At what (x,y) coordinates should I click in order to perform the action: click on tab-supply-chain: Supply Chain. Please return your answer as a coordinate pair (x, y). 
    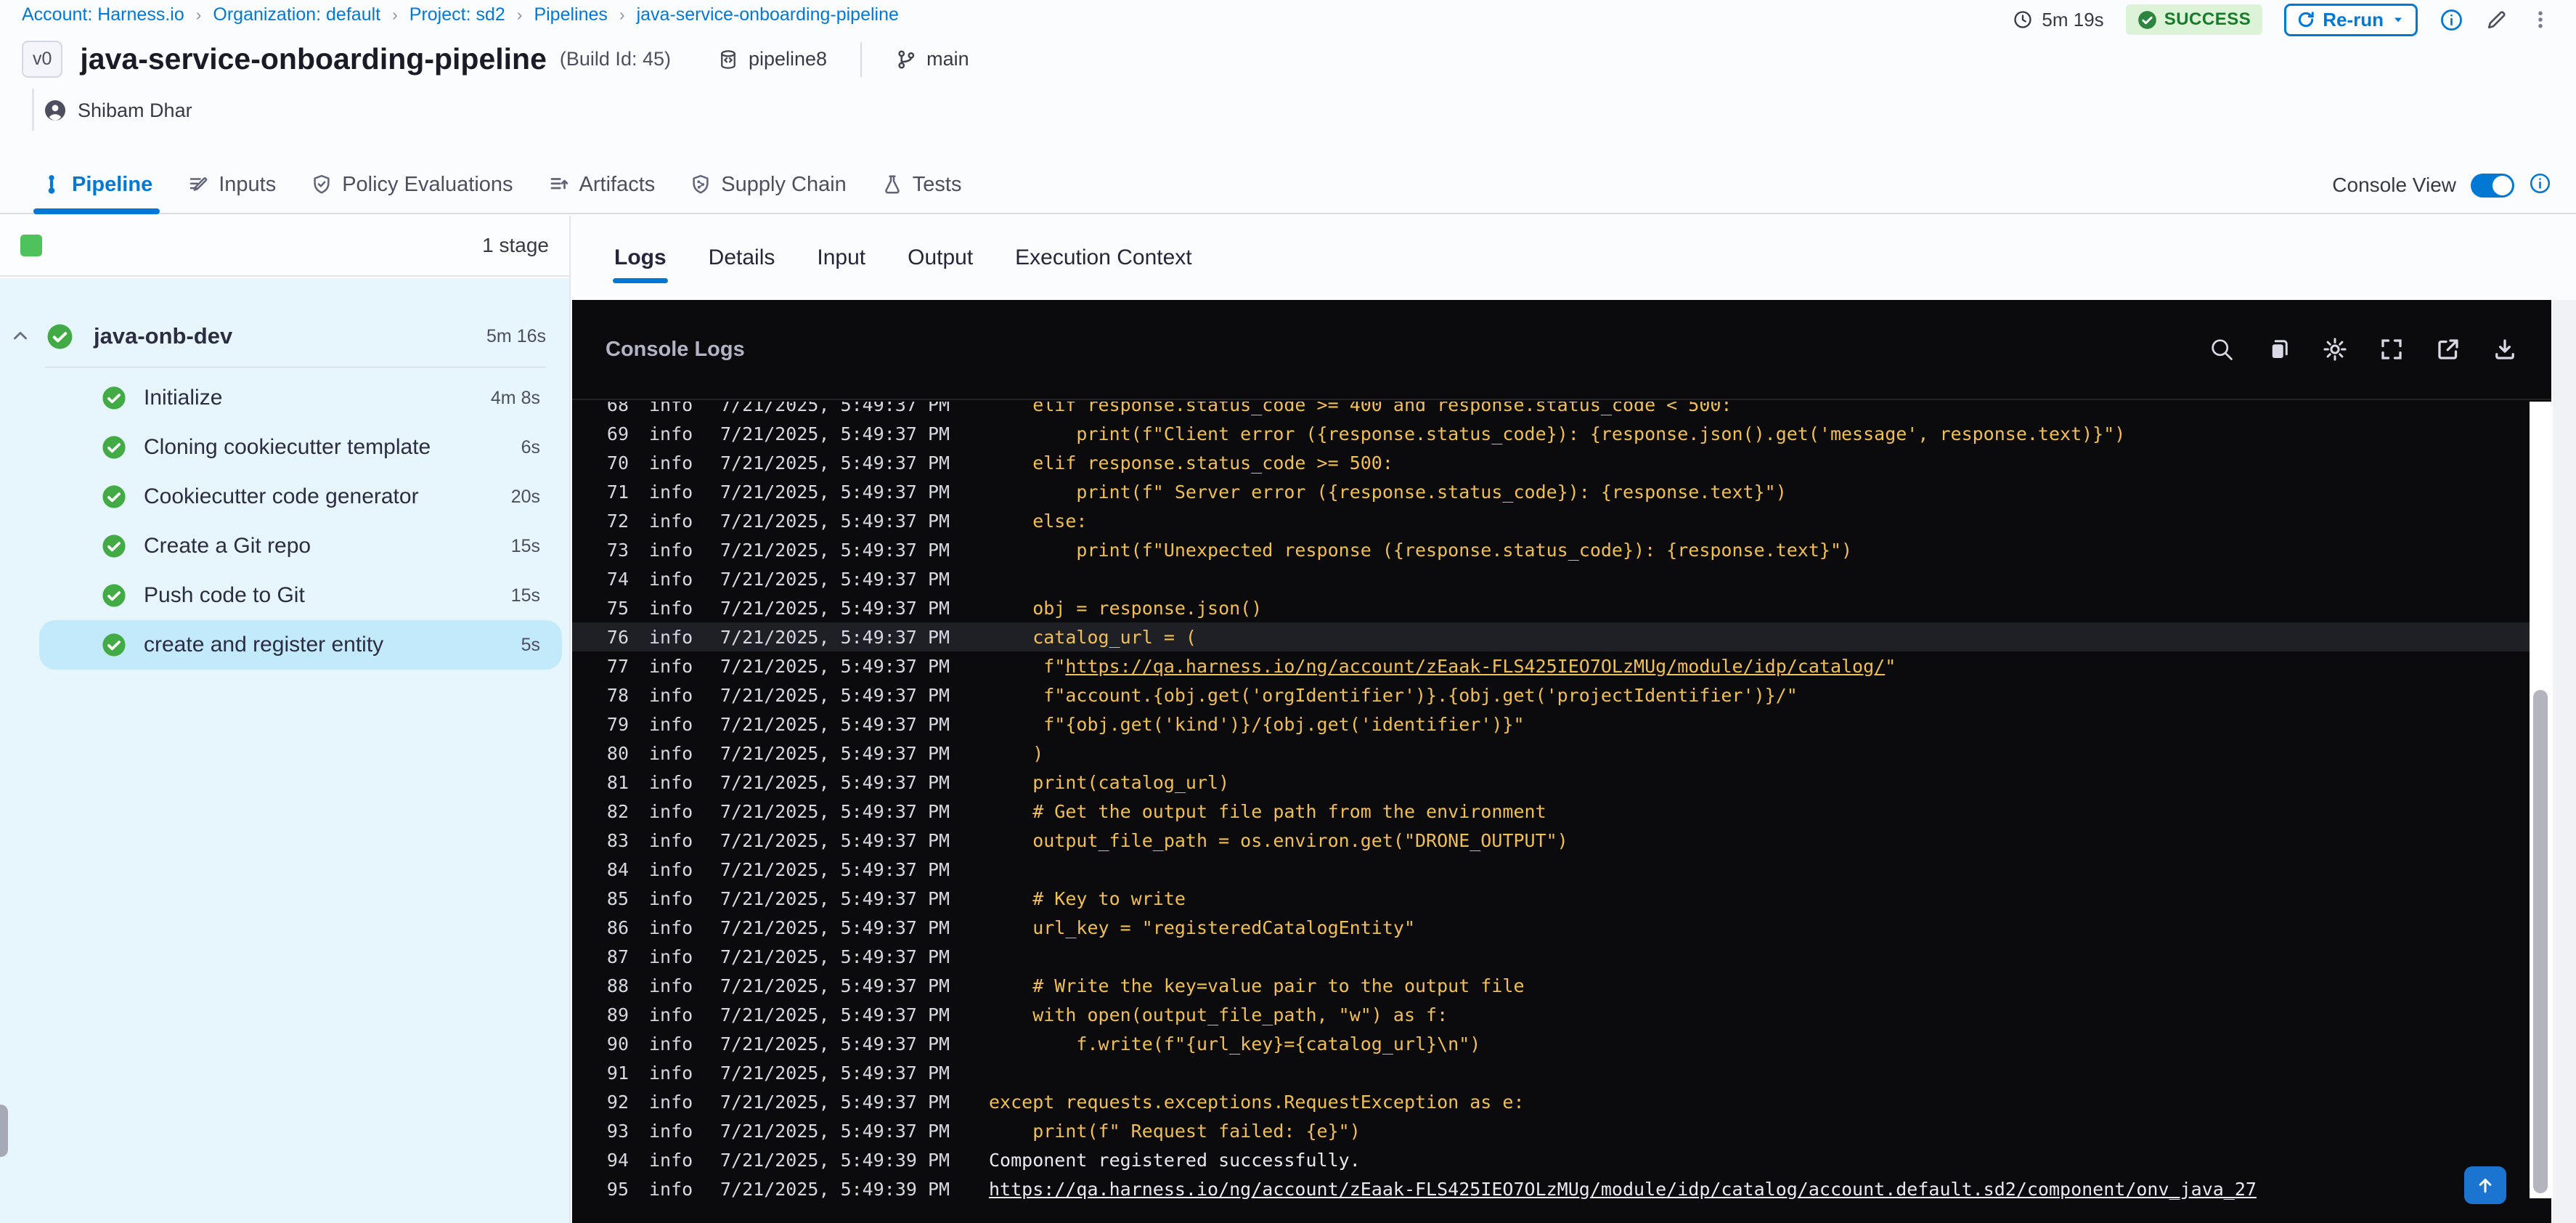
    Looking at the image, I should click on (768, 184).